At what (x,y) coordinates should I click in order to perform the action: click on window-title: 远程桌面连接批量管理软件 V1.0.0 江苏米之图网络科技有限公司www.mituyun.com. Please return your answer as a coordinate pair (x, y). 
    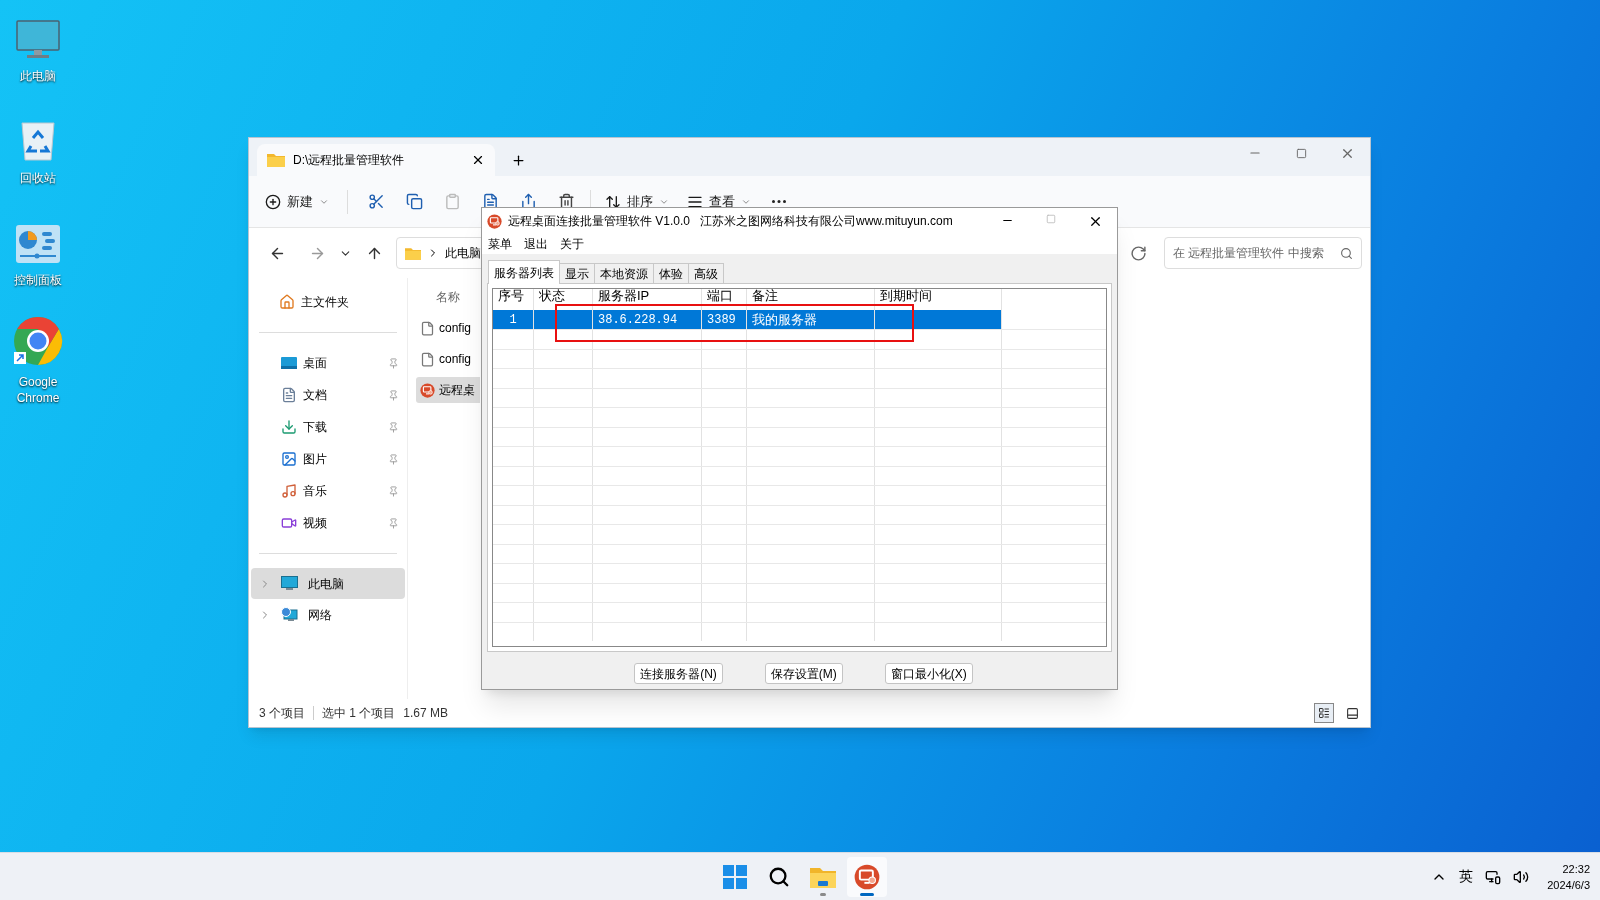
    Looking at the image, I should click on (731, 221).